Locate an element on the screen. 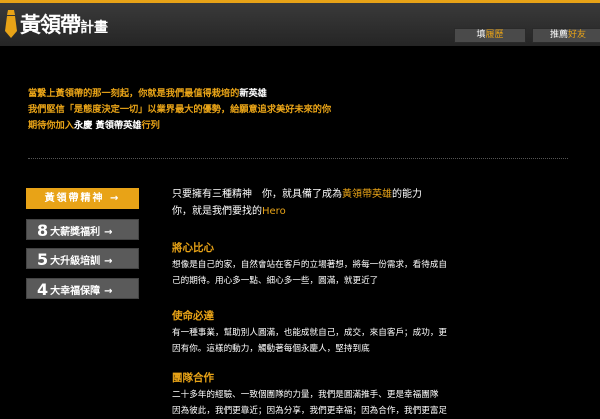 The height and width of the screenshot is (419, 600). menu-yellow-tie-spirit-label: 黃領帶精神 is located at coordinates (74, 198).